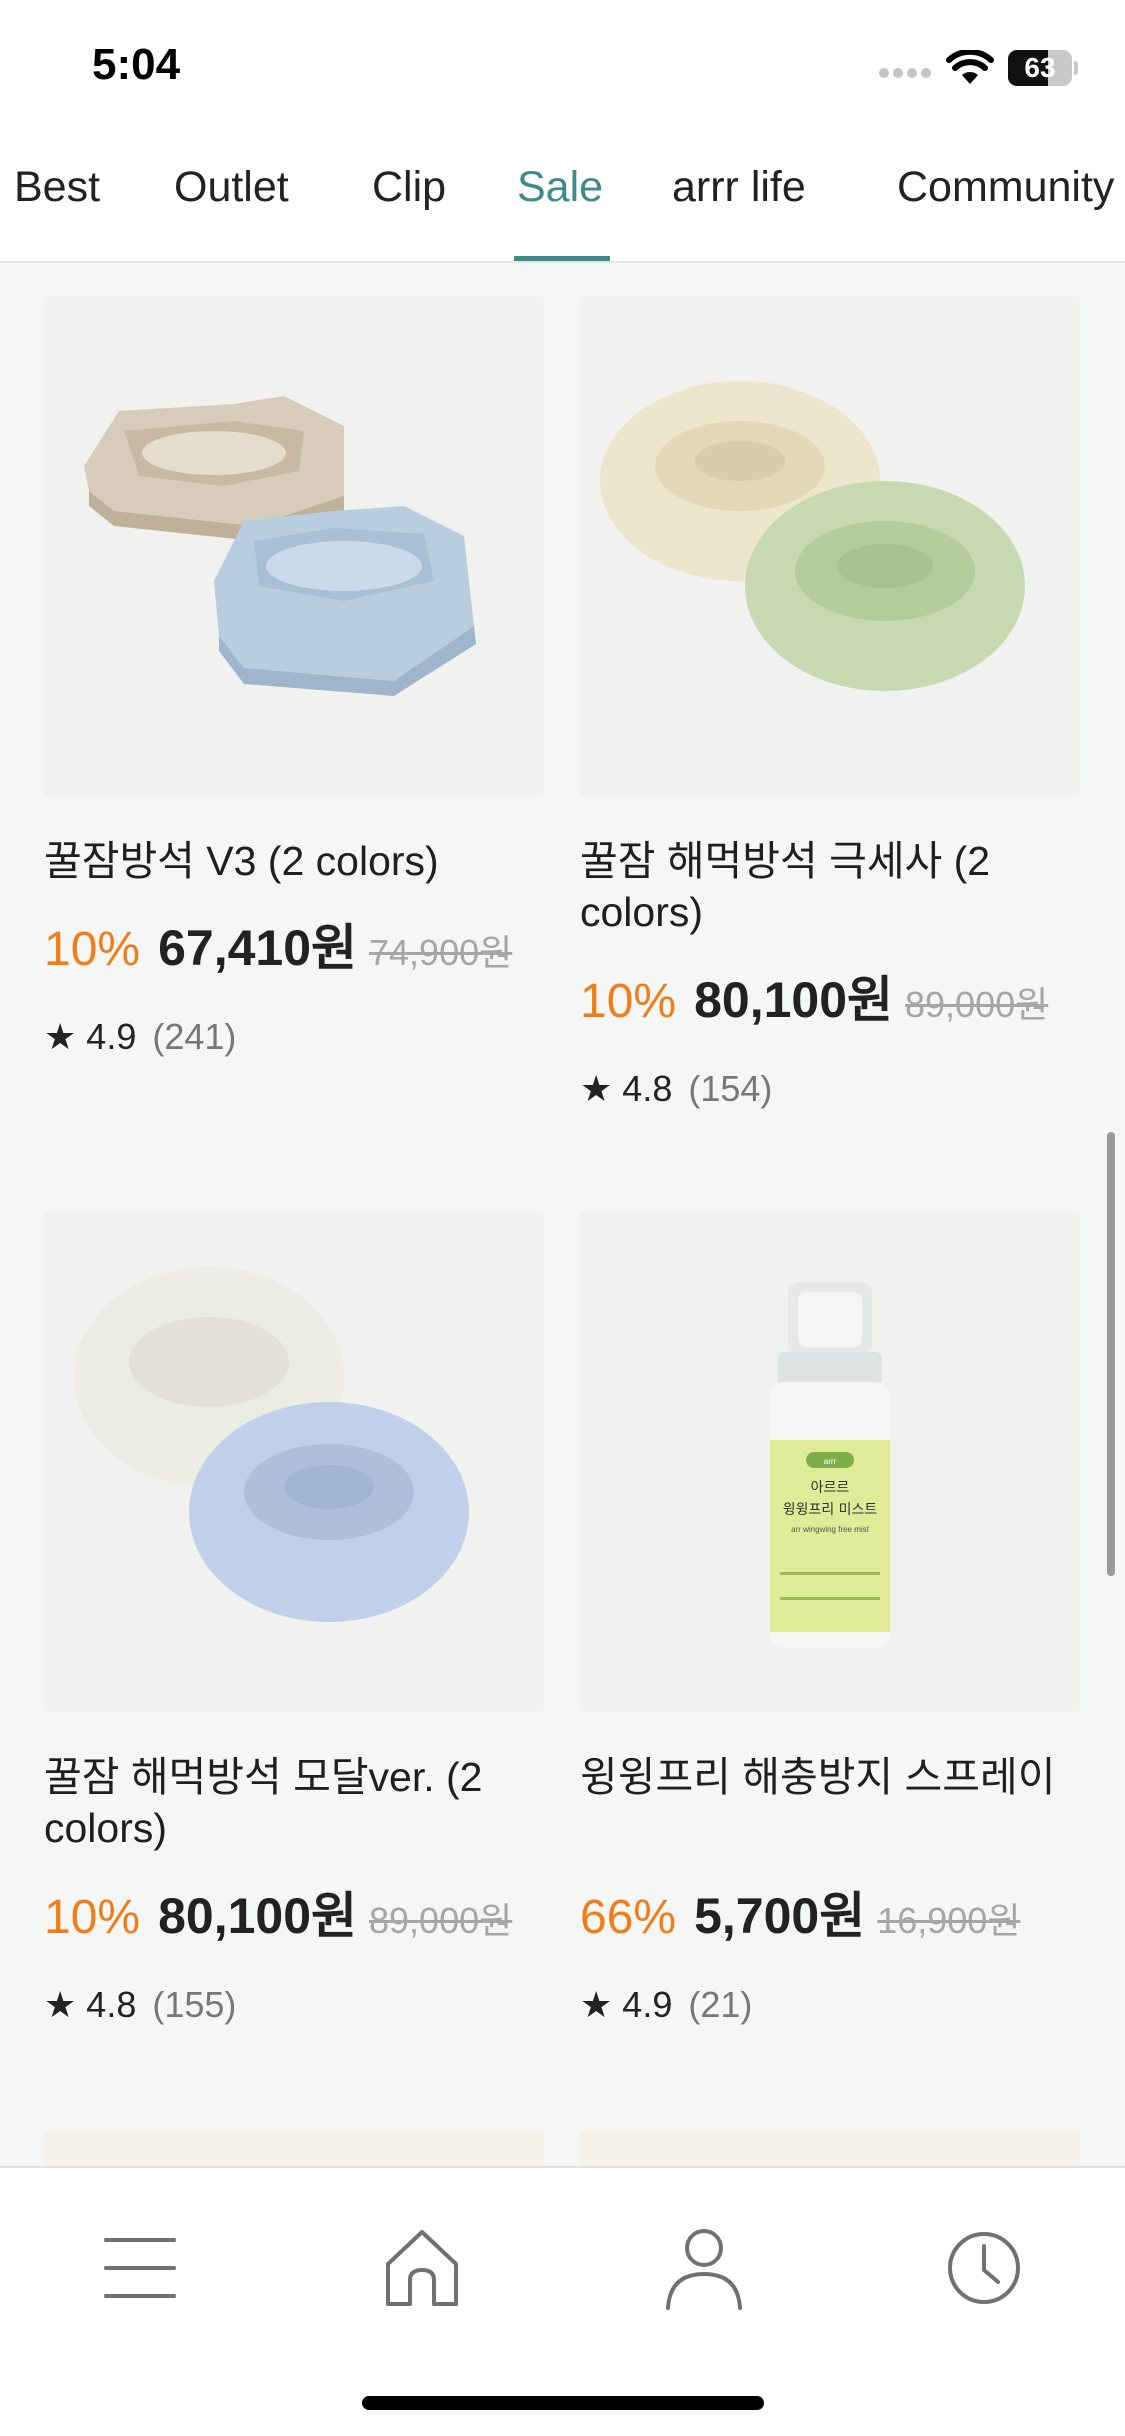 The image size is (1125, 2436). What do you see at coordinates (562, 258) in the screenshot?
I see `active-tab-indicator` at bounding box center [562, 258].